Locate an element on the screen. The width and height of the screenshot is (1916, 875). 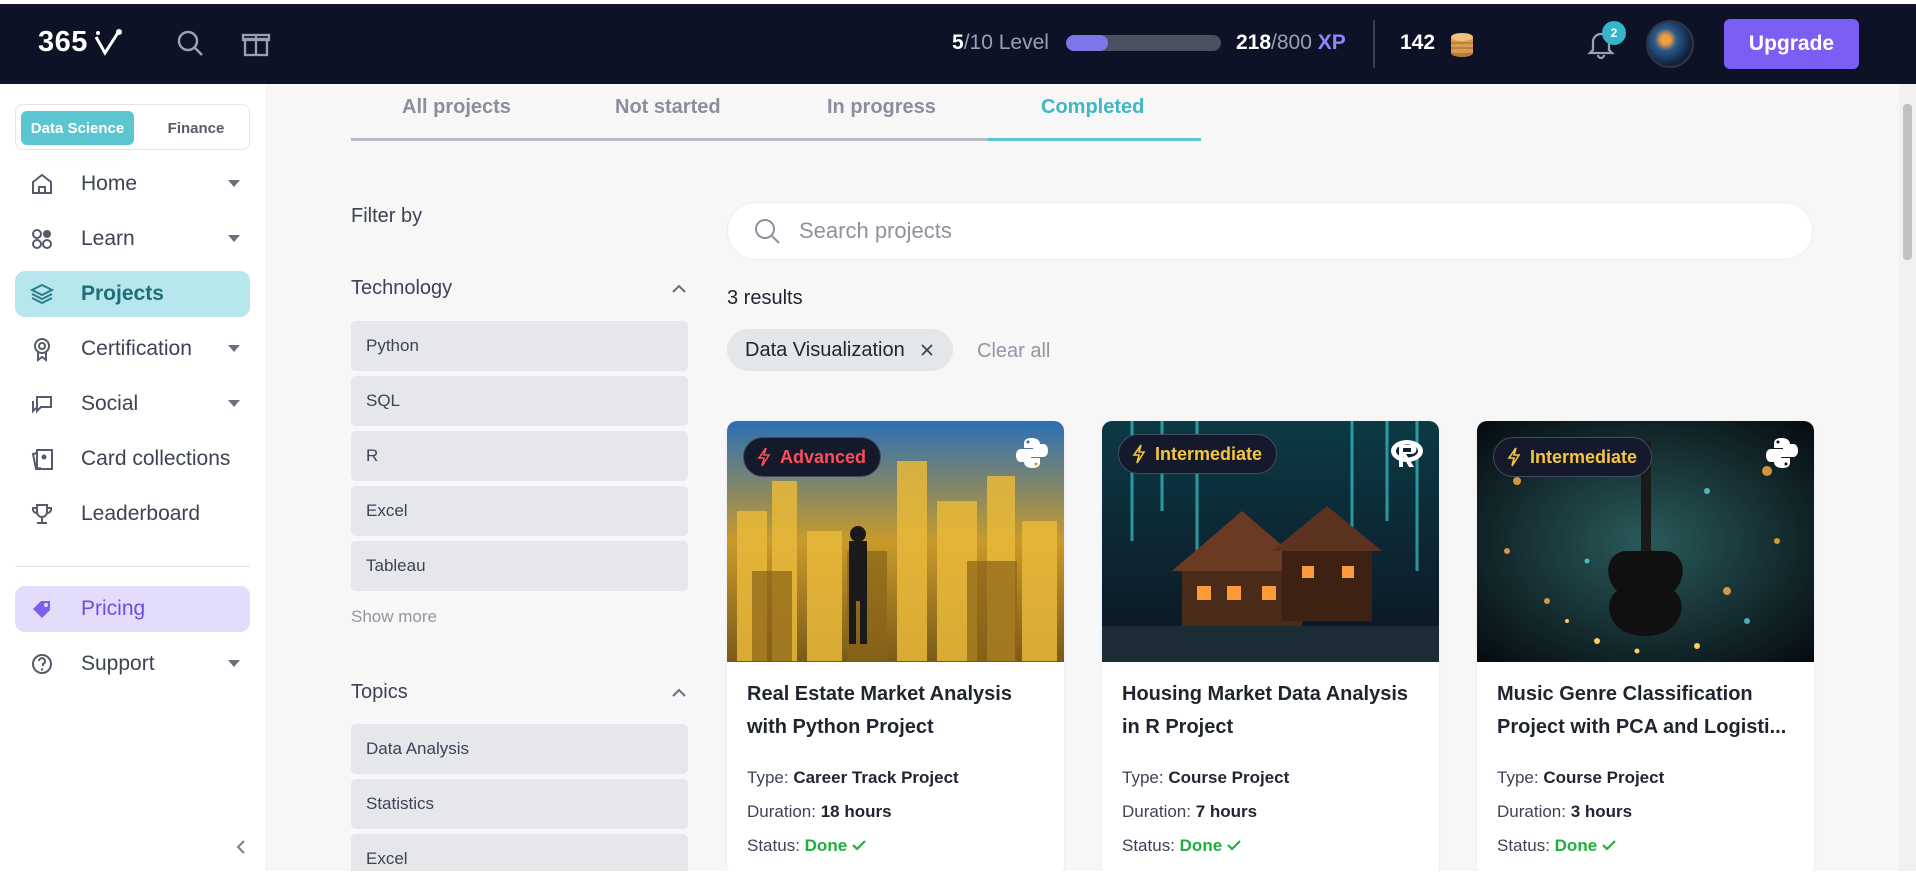
project-duration: Duration: 7 hours is located at coordinates (1189, 812).